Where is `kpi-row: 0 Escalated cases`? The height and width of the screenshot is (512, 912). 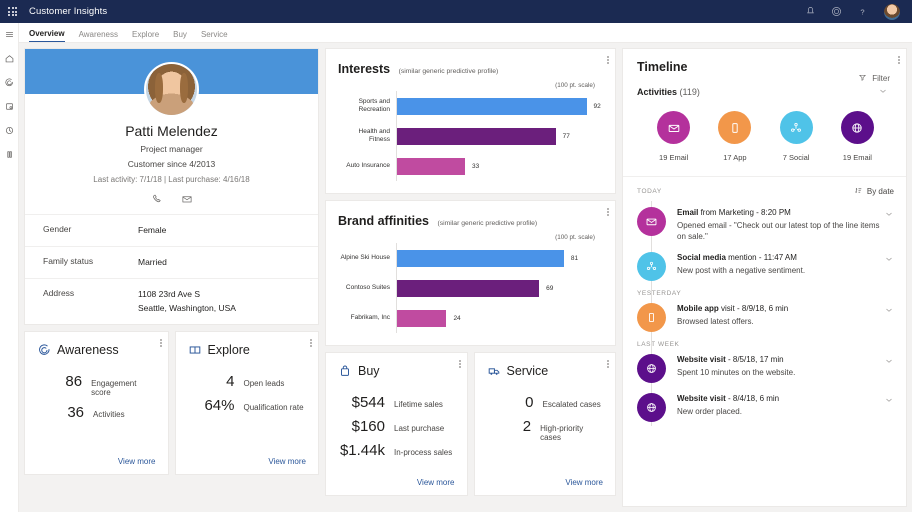 kpi-row: 0 Escalated cases is located at coordinates (545, 402).